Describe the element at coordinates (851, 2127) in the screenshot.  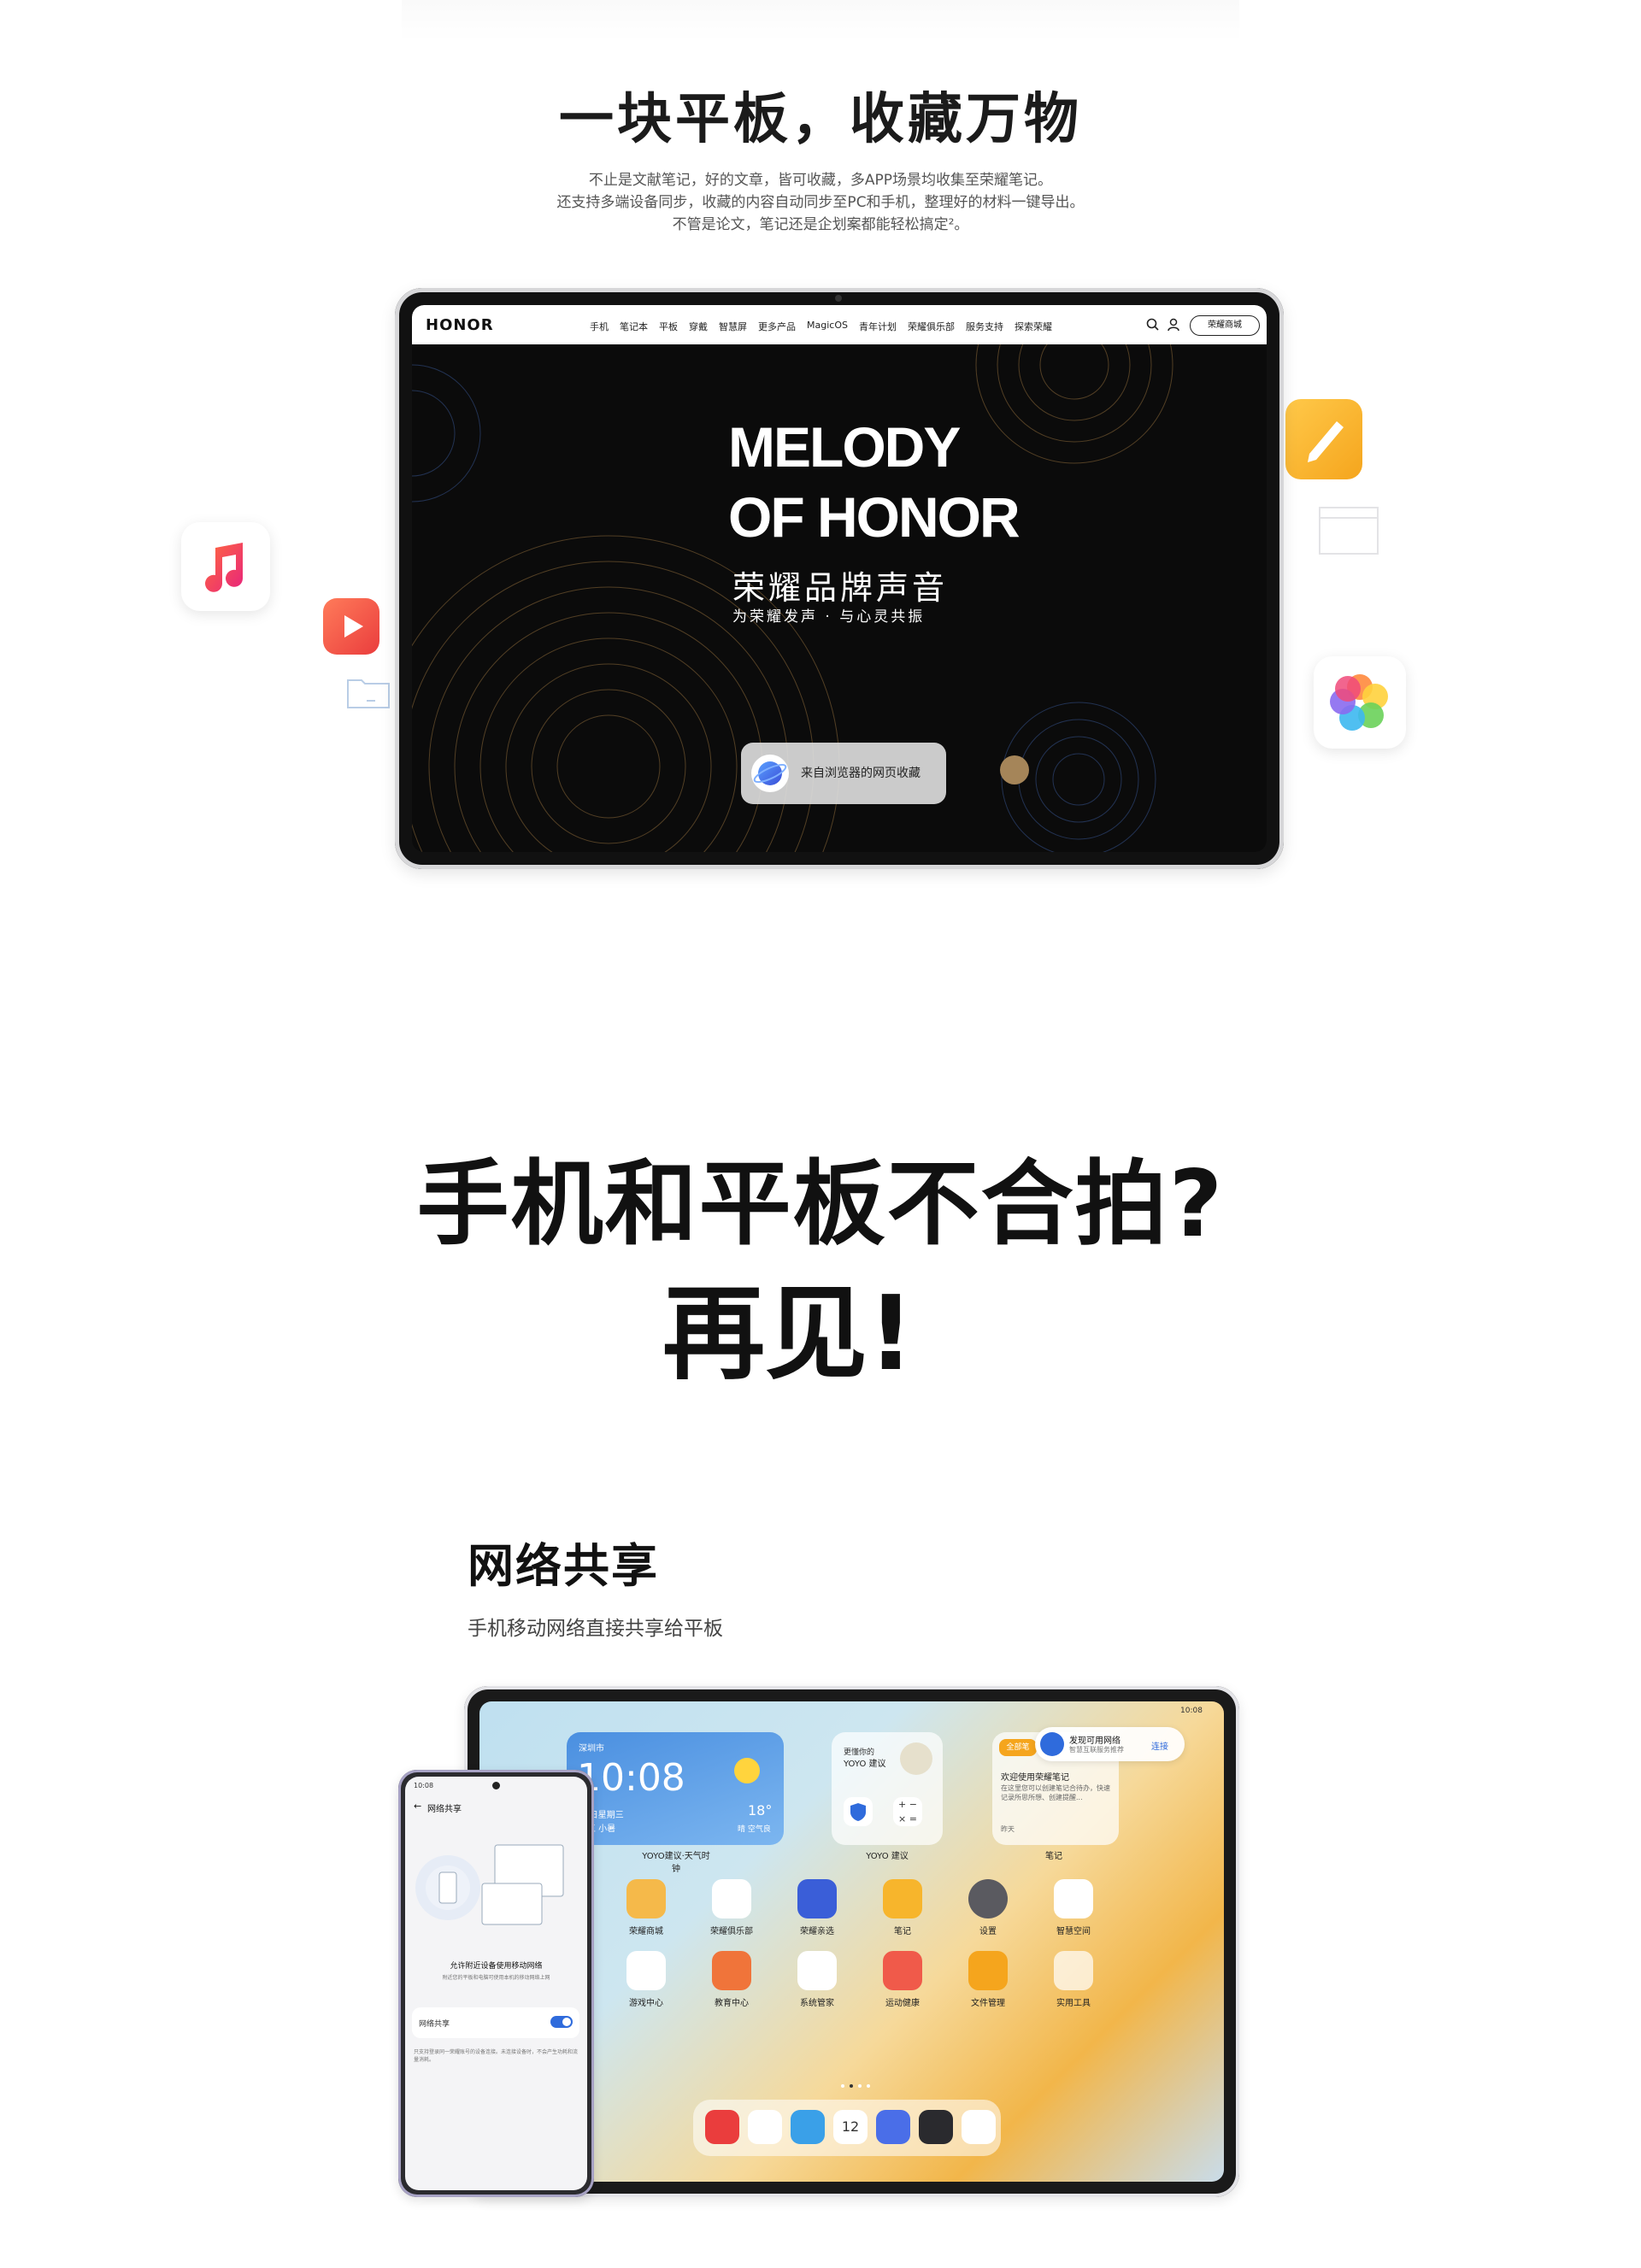
I see `calendar-app-icon: 12` at that location.